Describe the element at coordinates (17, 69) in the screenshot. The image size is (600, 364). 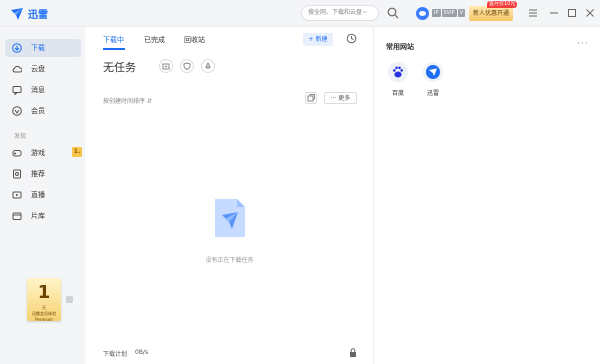
I see `cloud-icon` at that location.